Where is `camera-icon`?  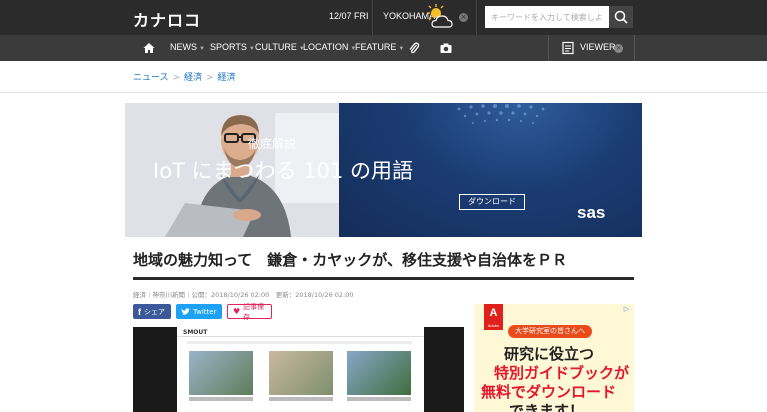 camera-icon is located at coordinates (446, 48).